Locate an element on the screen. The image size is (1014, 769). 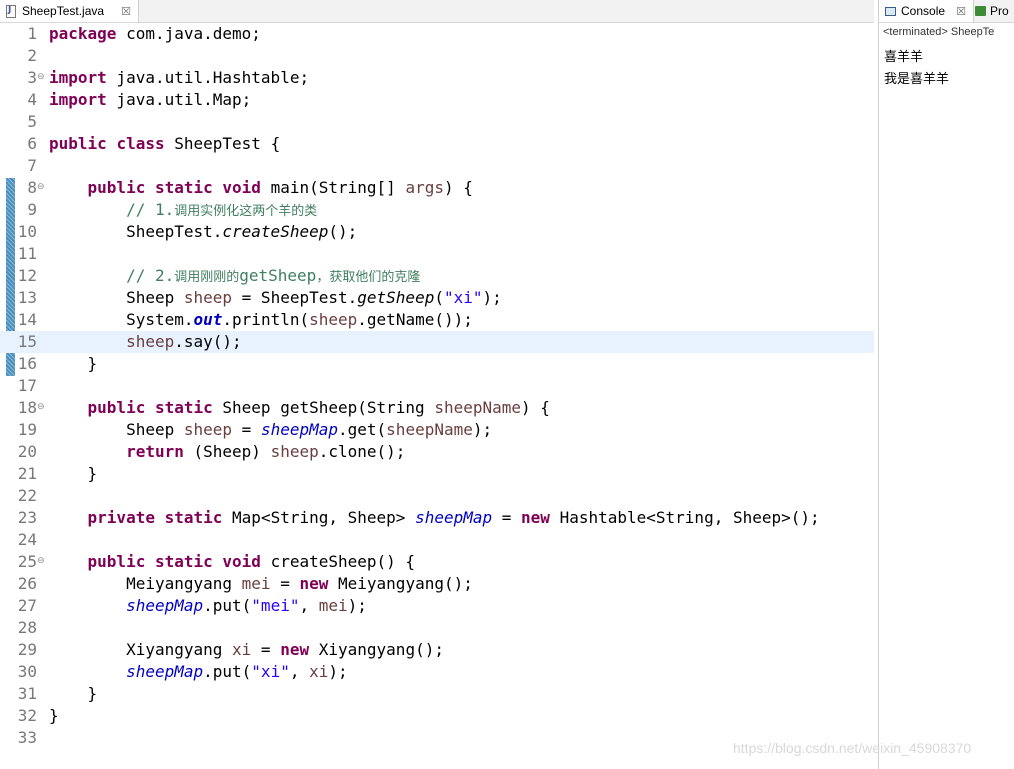
line-number: 33 is located at coordinates (27, 737).